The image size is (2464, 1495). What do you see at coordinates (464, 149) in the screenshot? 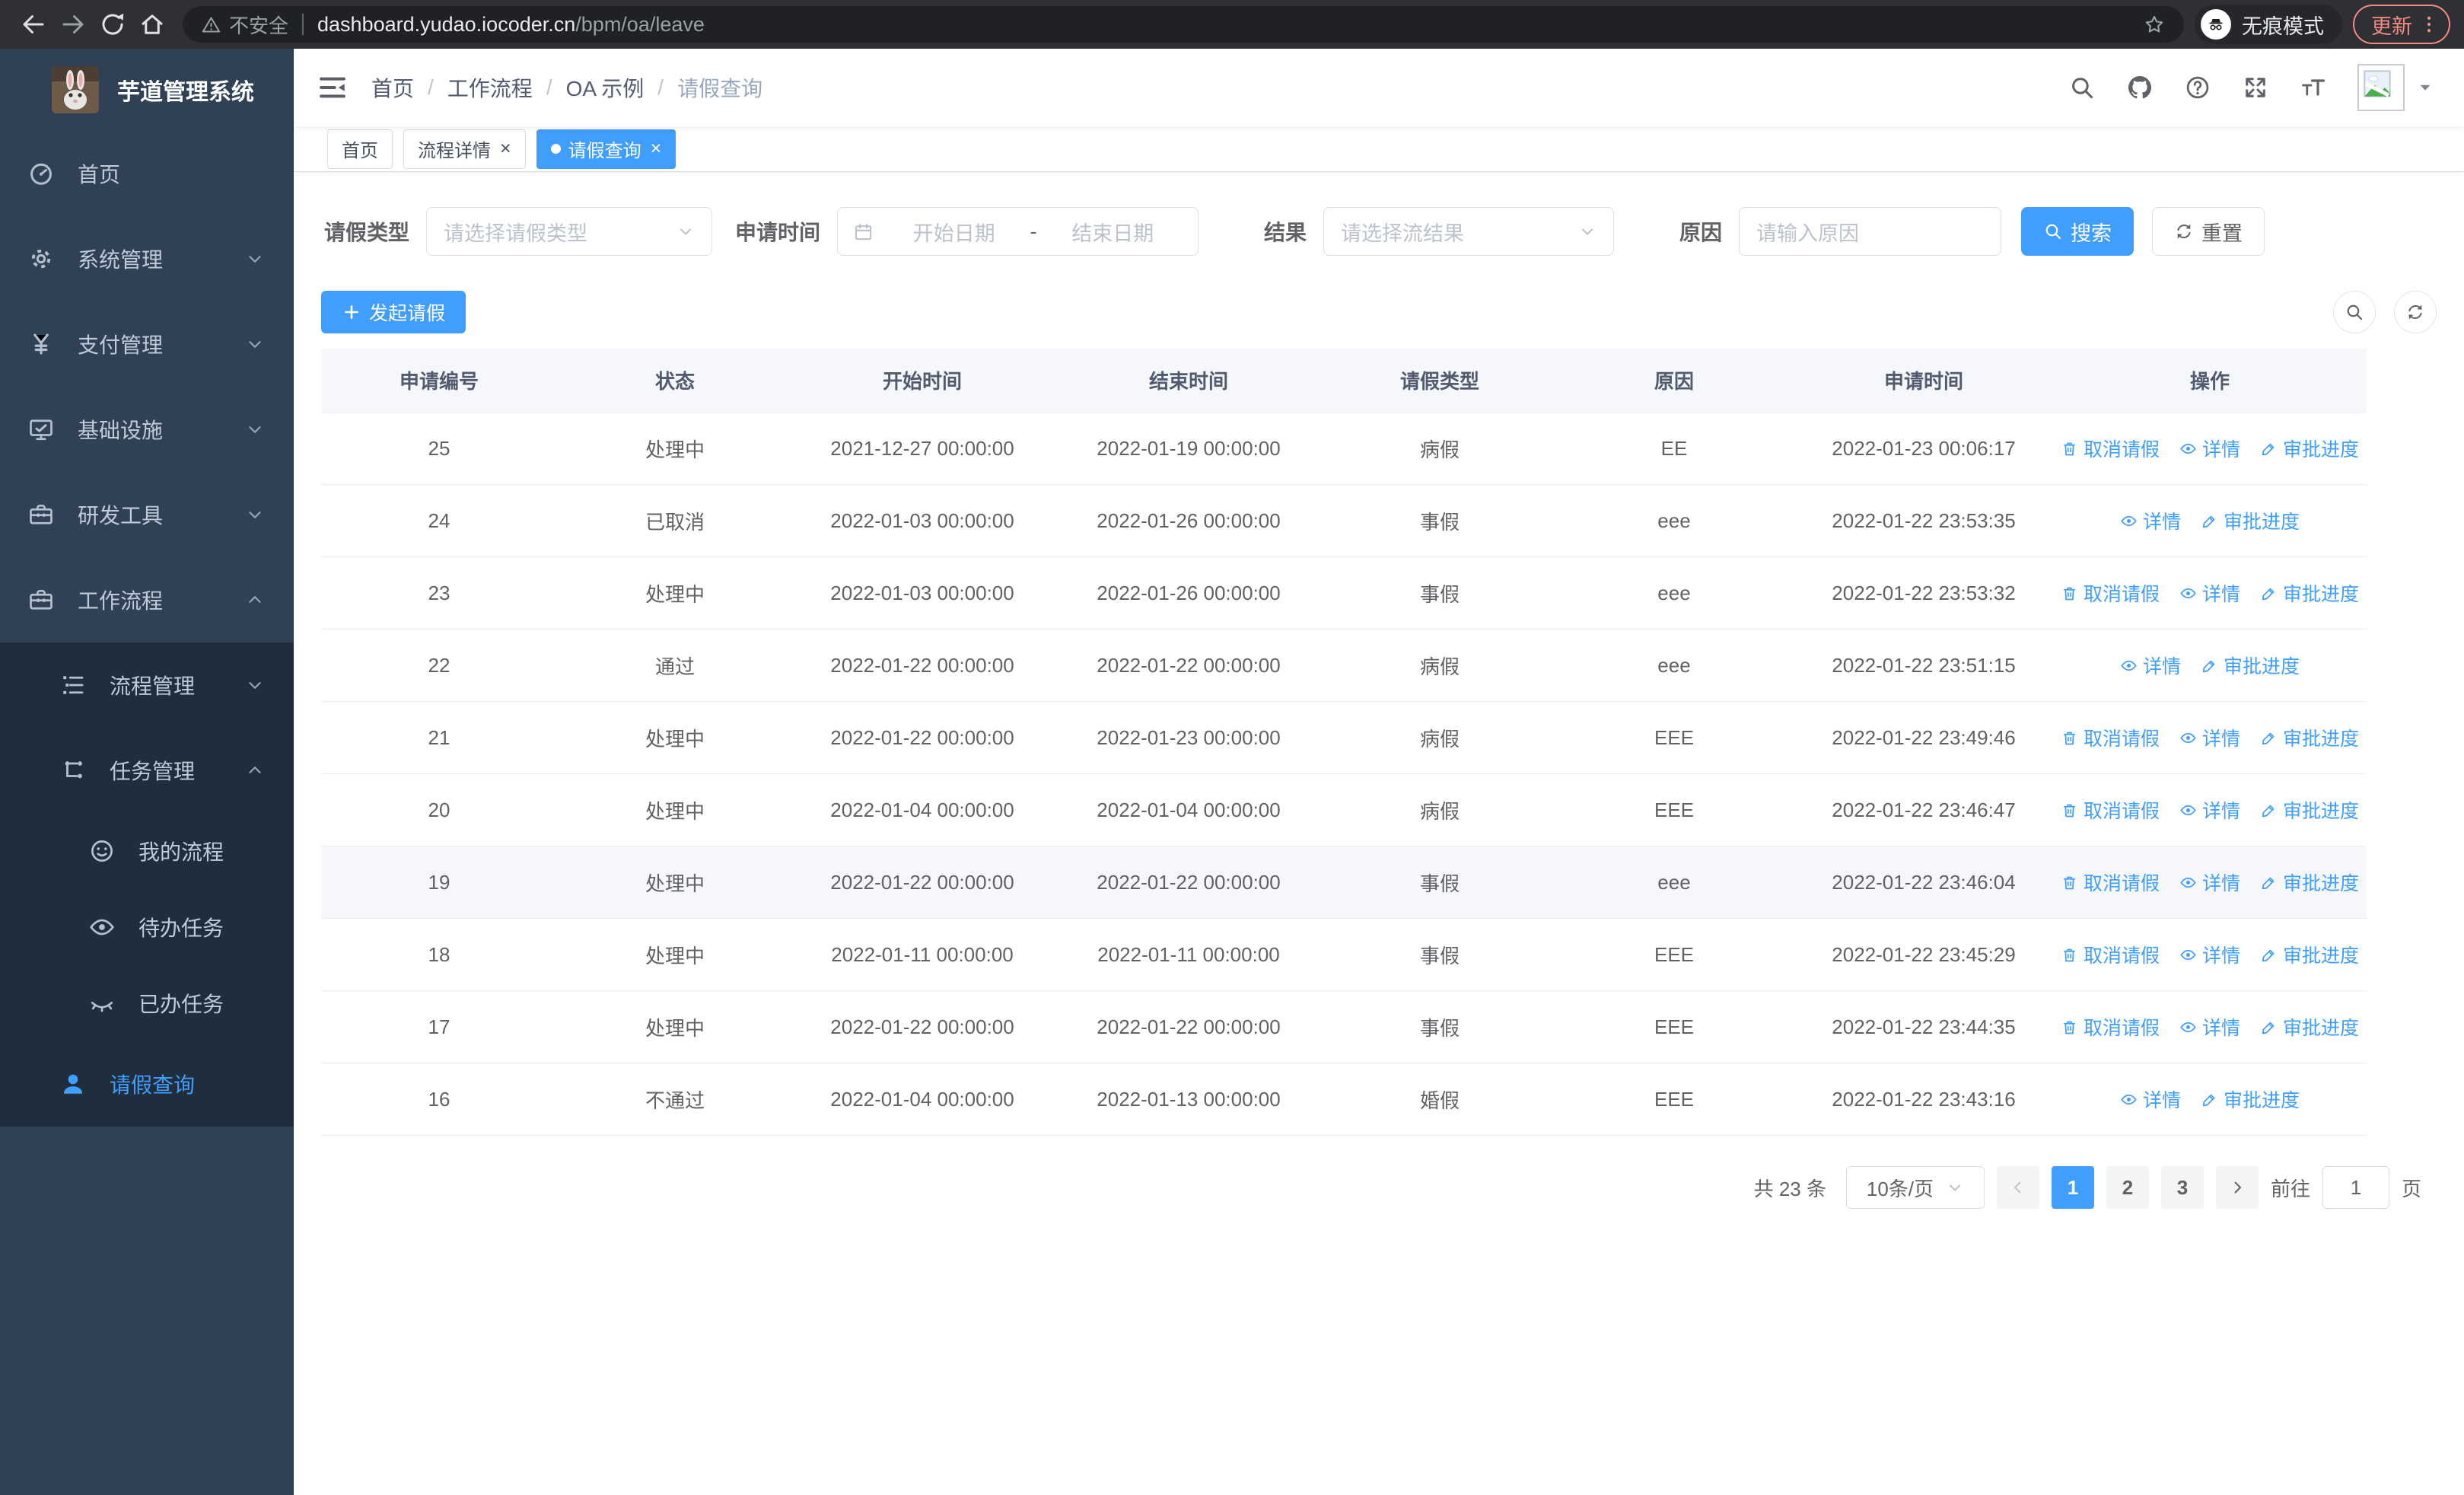
I see `tab-流程详情: 流程详情 ×` at bounding box center [464, 149].